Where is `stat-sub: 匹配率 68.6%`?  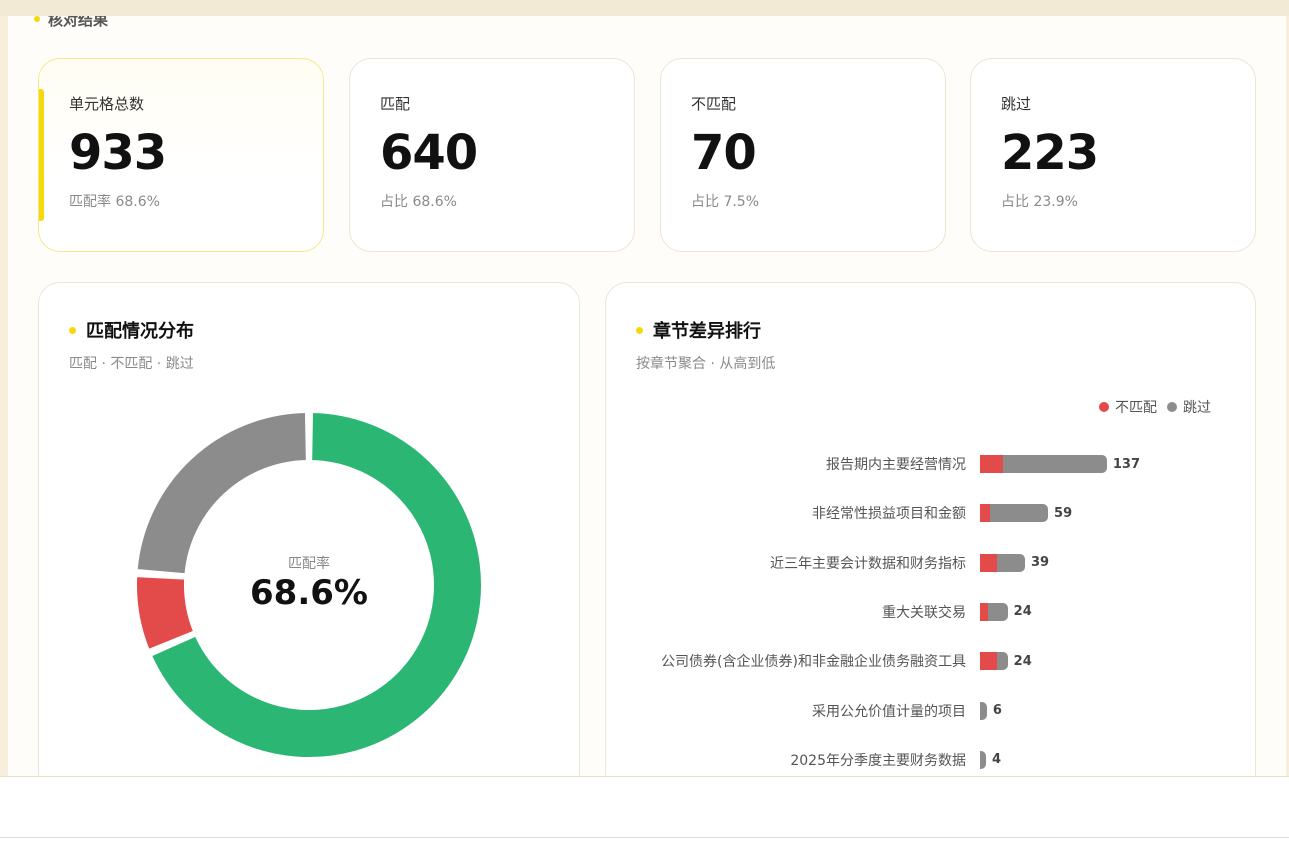 stat-sub: 匹配率 68.6% is located at coordinates (114, 202).